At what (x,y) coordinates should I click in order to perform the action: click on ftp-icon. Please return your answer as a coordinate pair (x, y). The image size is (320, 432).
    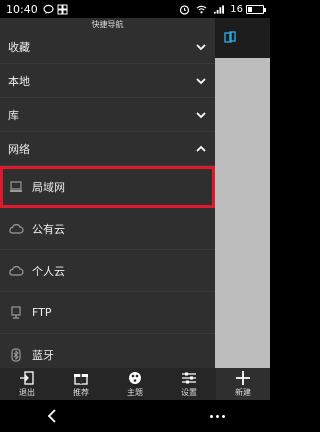
    Looking at the image, I should click on (16, 313).